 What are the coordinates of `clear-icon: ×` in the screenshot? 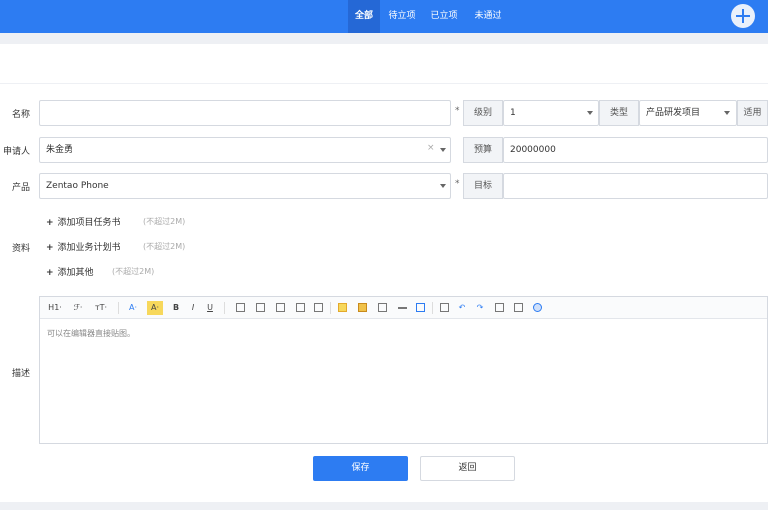 It's located at (431, 148).